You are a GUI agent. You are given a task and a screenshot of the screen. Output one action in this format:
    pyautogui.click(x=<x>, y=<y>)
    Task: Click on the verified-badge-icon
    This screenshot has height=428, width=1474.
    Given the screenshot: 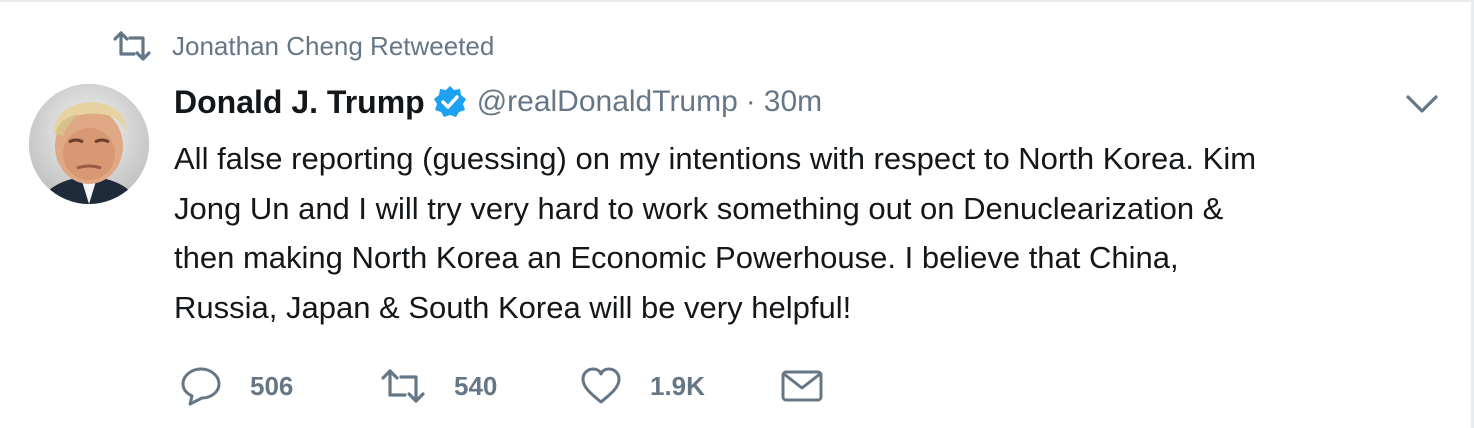 What is the action you would take?
    pyautogui.click(x=449, y=101)
    